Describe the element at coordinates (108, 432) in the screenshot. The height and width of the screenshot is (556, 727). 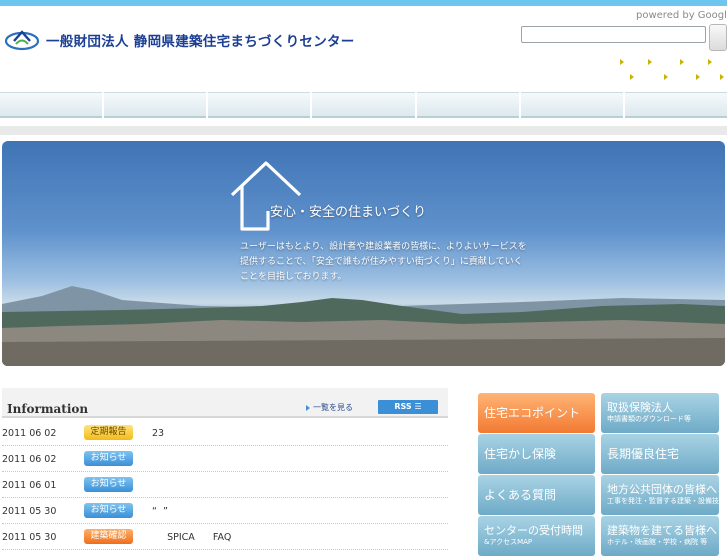
I see `category-badge: 定期報告` at that location.